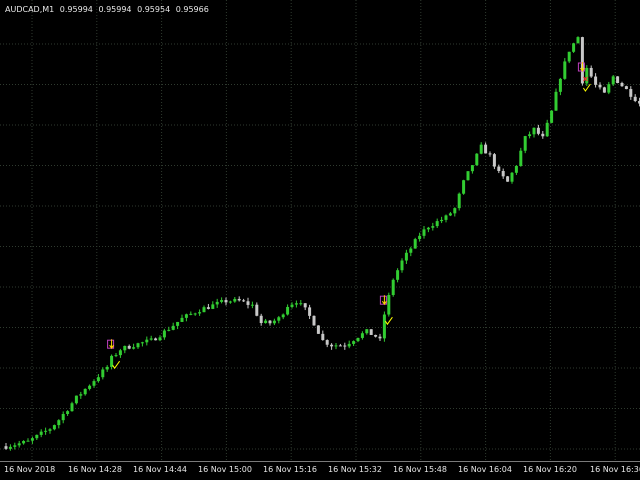  Describe the element at coordinates (192, 9) in the screenshot. I see `close-value: 0.95966` at that location.